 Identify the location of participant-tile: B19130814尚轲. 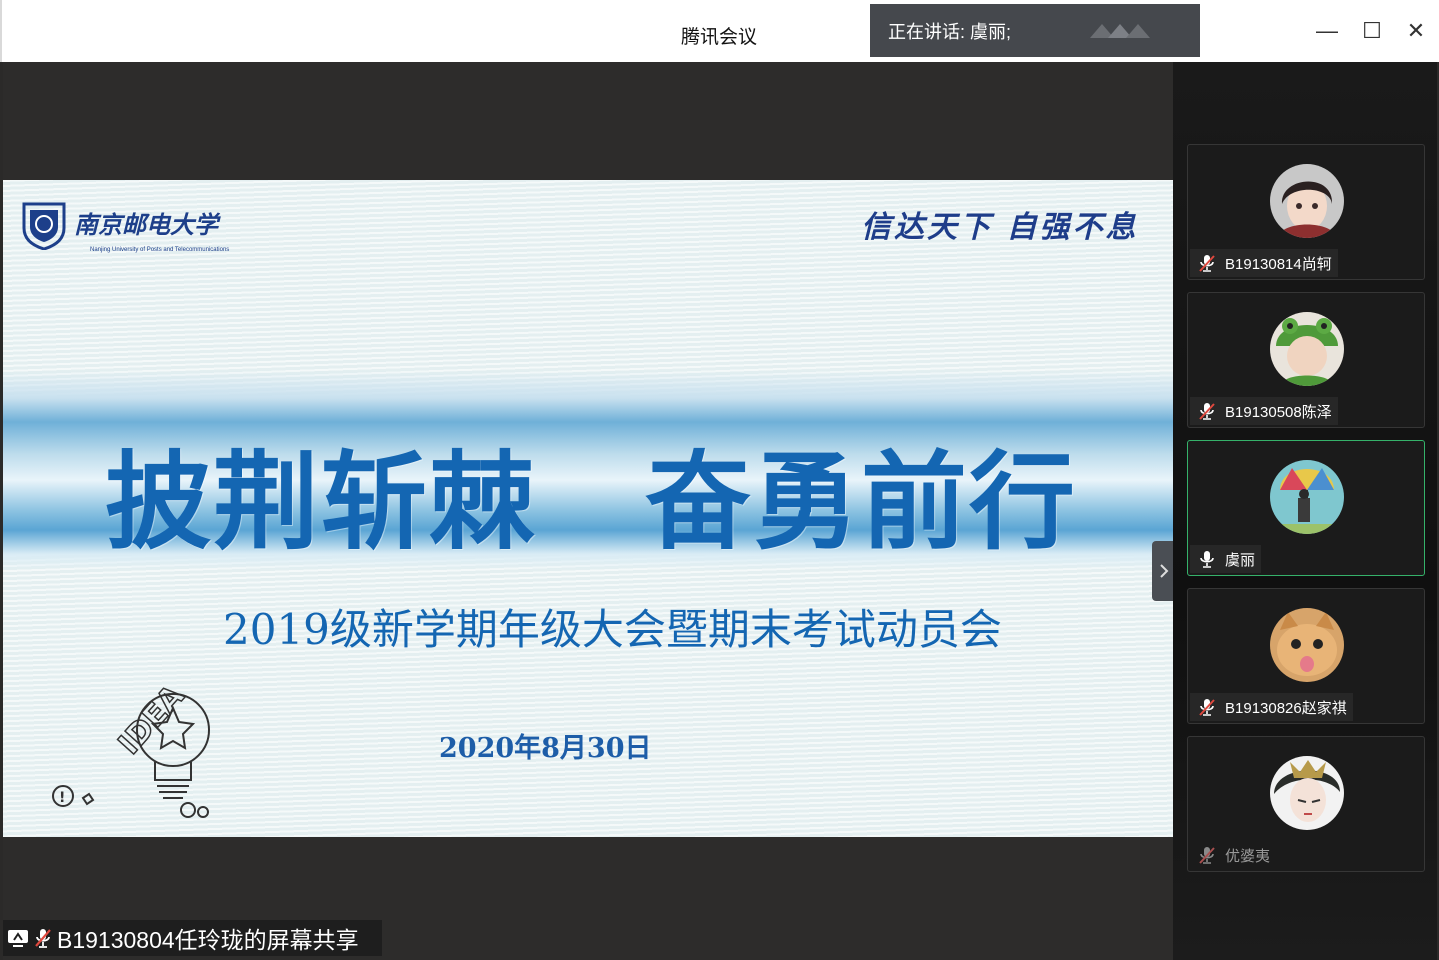
(1306, 212).